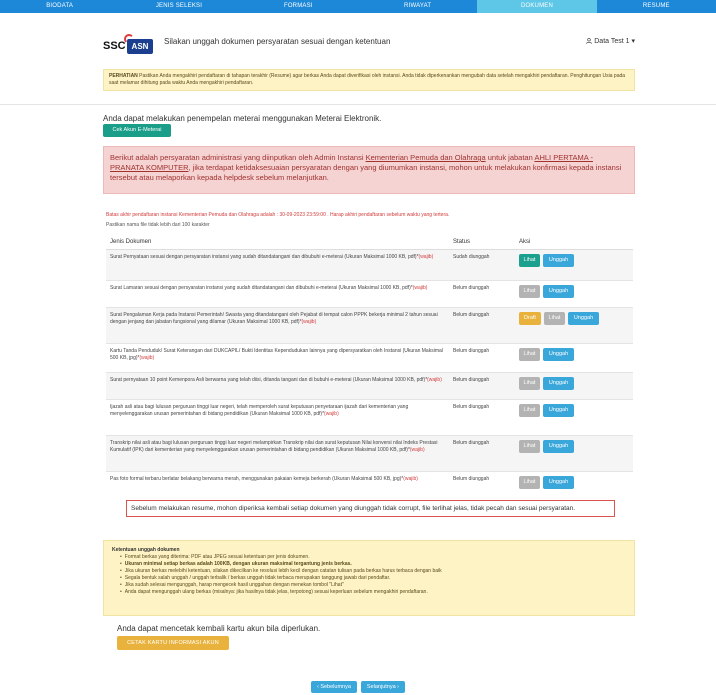  I want to click on info-text-2: untuk jabatan, so click(510, 157).